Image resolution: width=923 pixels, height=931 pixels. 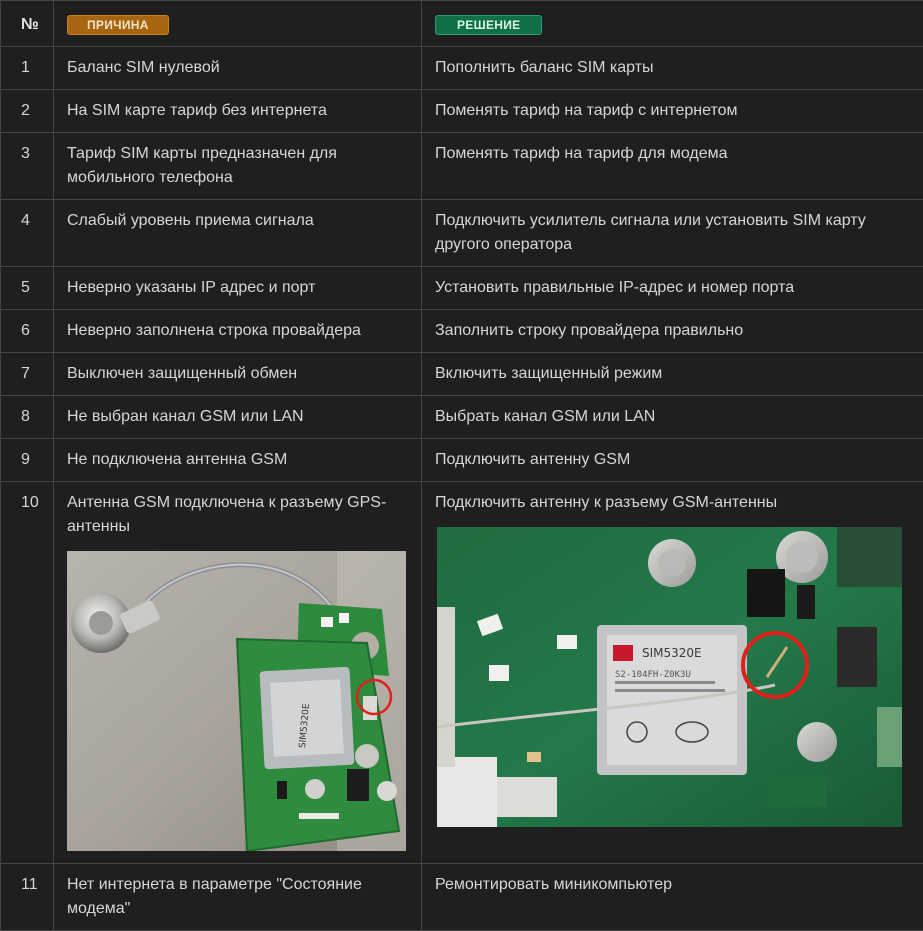 I want to click on correct-photo-model-line: S2-104FH-Z0K3U, so click(x=653, y=675).